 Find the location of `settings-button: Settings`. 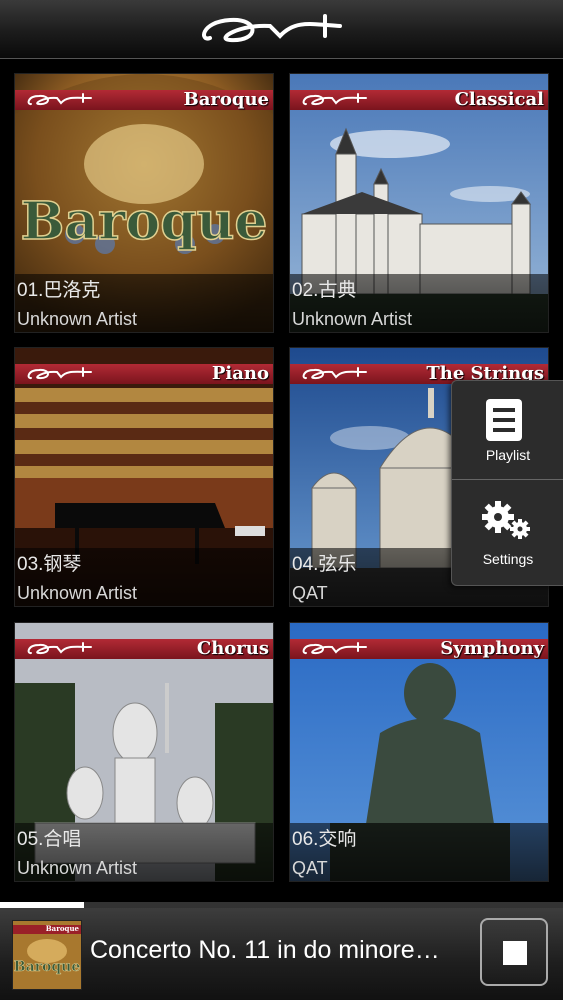

settings-button: Settings is located at coordinates (507, 531).